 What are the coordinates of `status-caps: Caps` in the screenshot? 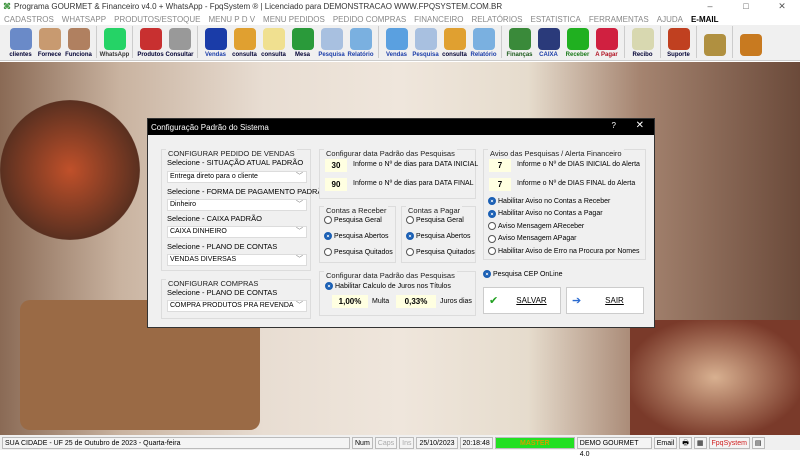 It's located at (386, 442).